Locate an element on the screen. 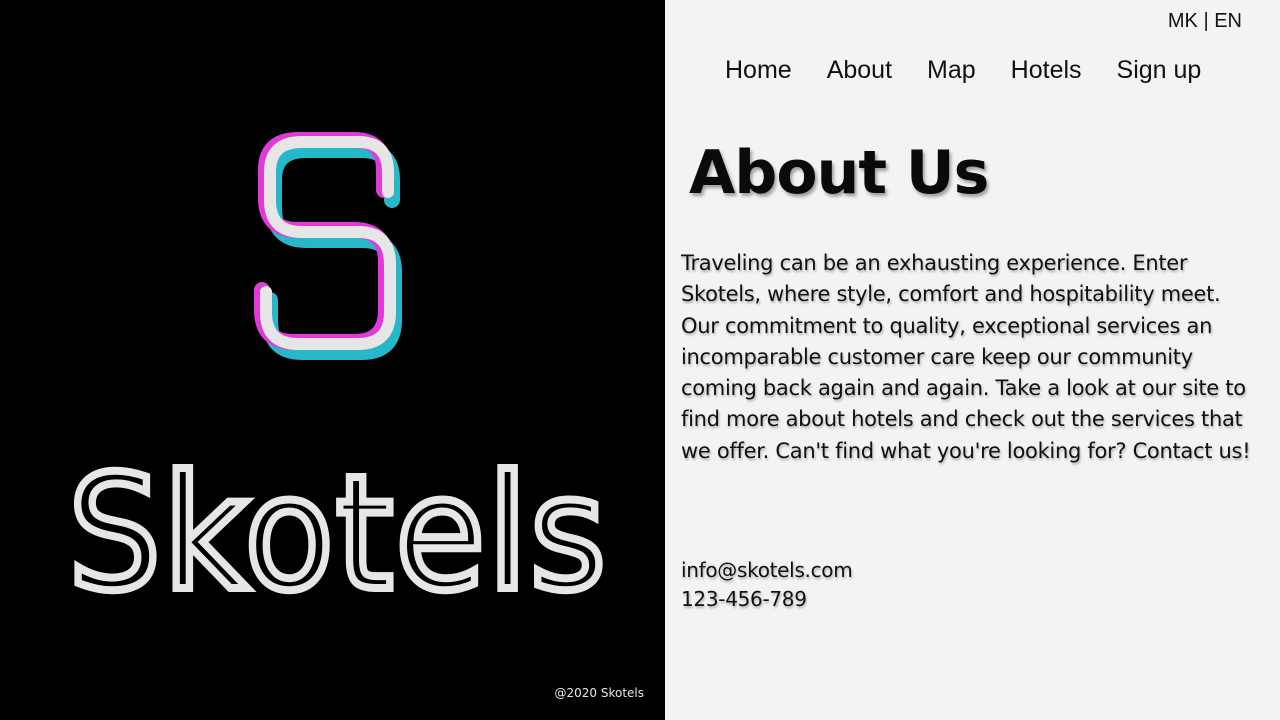 The width and height of the screenshot is (1280, 720). skotels-wordmark: Skotels is located at coordinates (337, 527).